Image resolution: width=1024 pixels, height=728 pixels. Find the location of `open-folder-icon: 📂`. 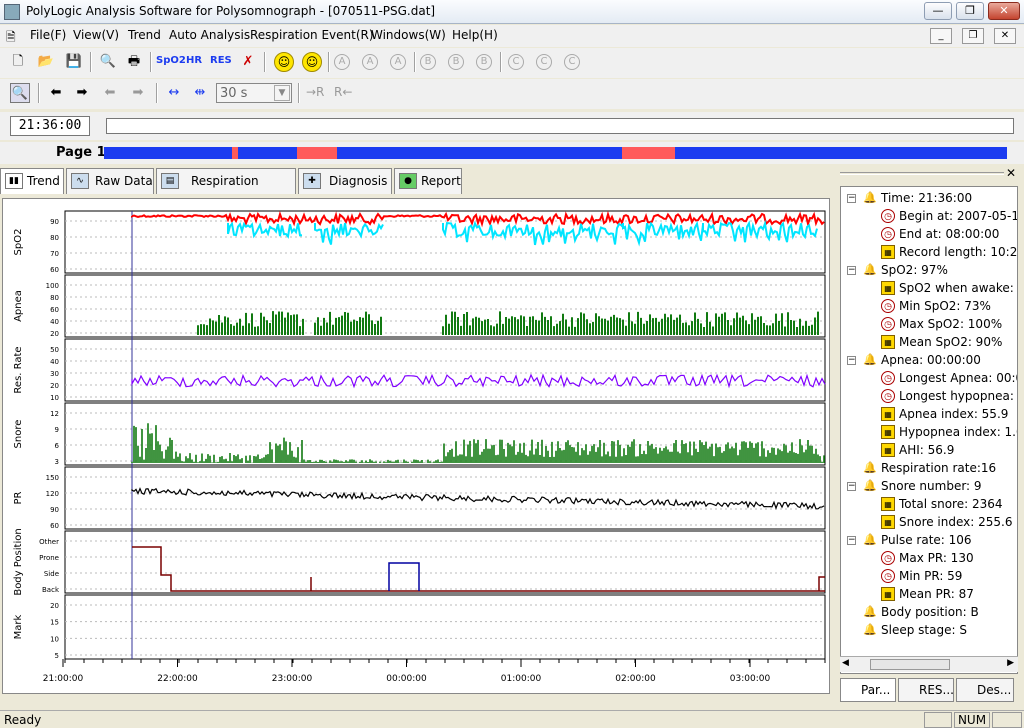

open-folder-icon: 📂 is located at coordinates (46, 62).